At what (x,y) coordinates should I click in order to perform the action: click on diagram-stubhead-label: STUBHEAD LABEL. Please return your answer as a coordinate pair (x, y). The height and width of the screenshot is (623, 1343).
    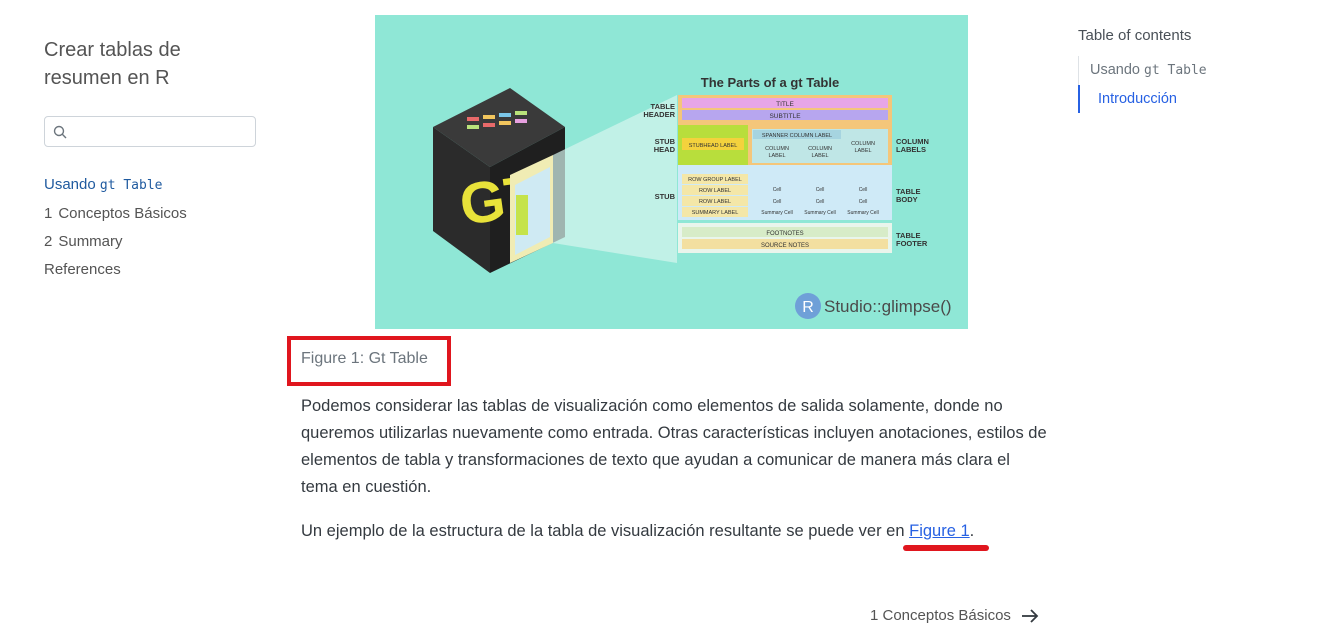
    Looking at the image, I should click on (713, 146).